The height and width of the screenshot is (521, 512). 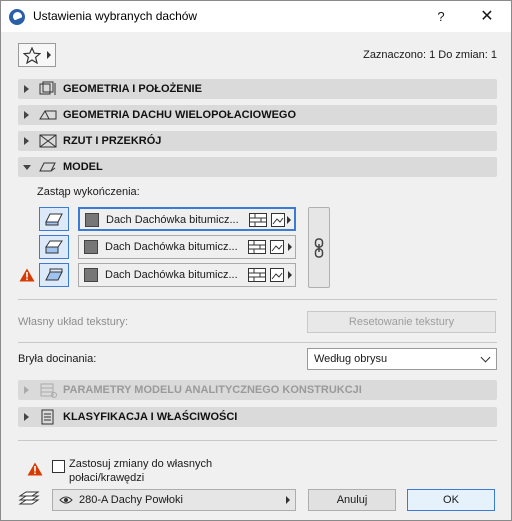 I want to click on apply-to-custom-planes-checkbox, so click(x=58, y=466).